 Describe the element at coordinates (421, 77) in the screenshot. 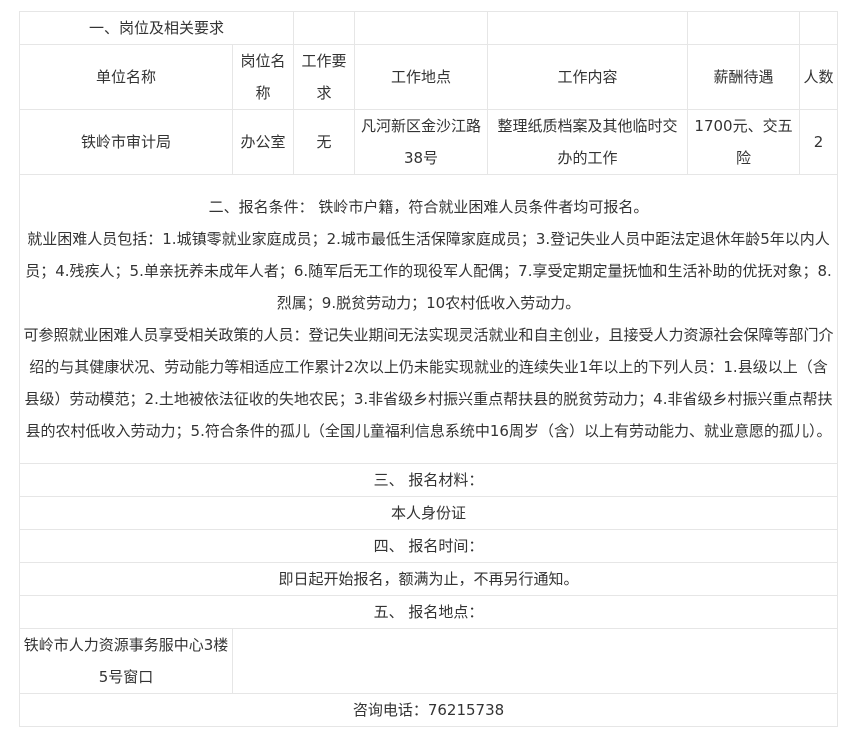

I see `header-work-location: 工作地点` at that location.